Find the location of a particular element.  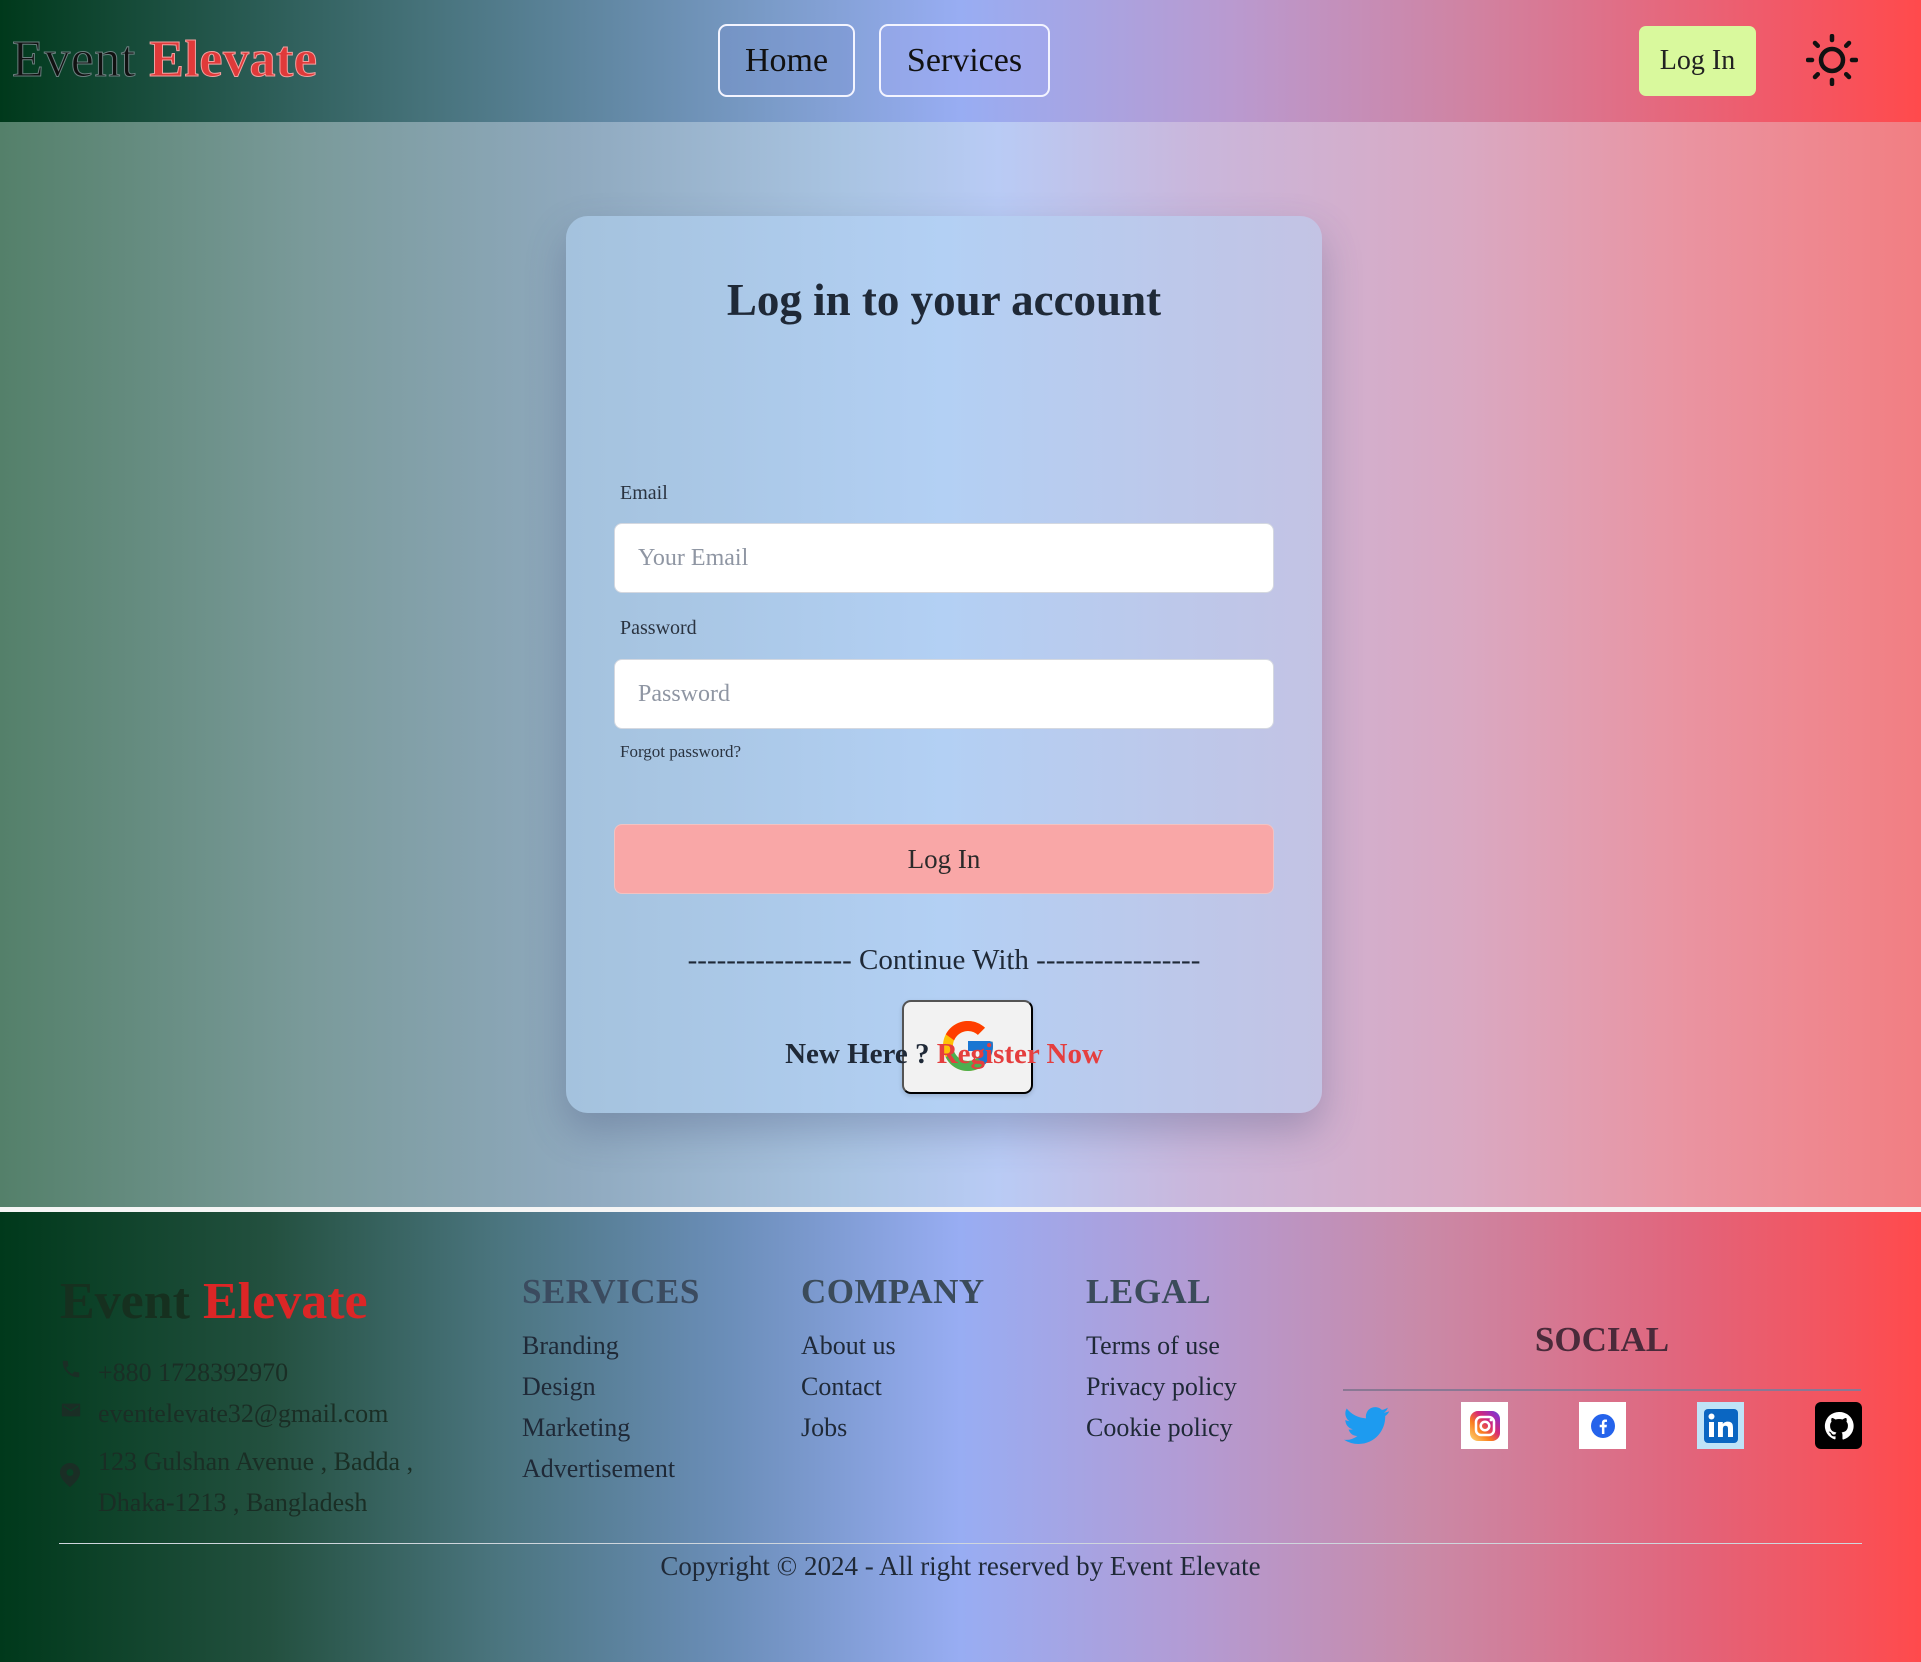

footer-social-heading: SOCIAL is located at coordinates (1602, 1339).